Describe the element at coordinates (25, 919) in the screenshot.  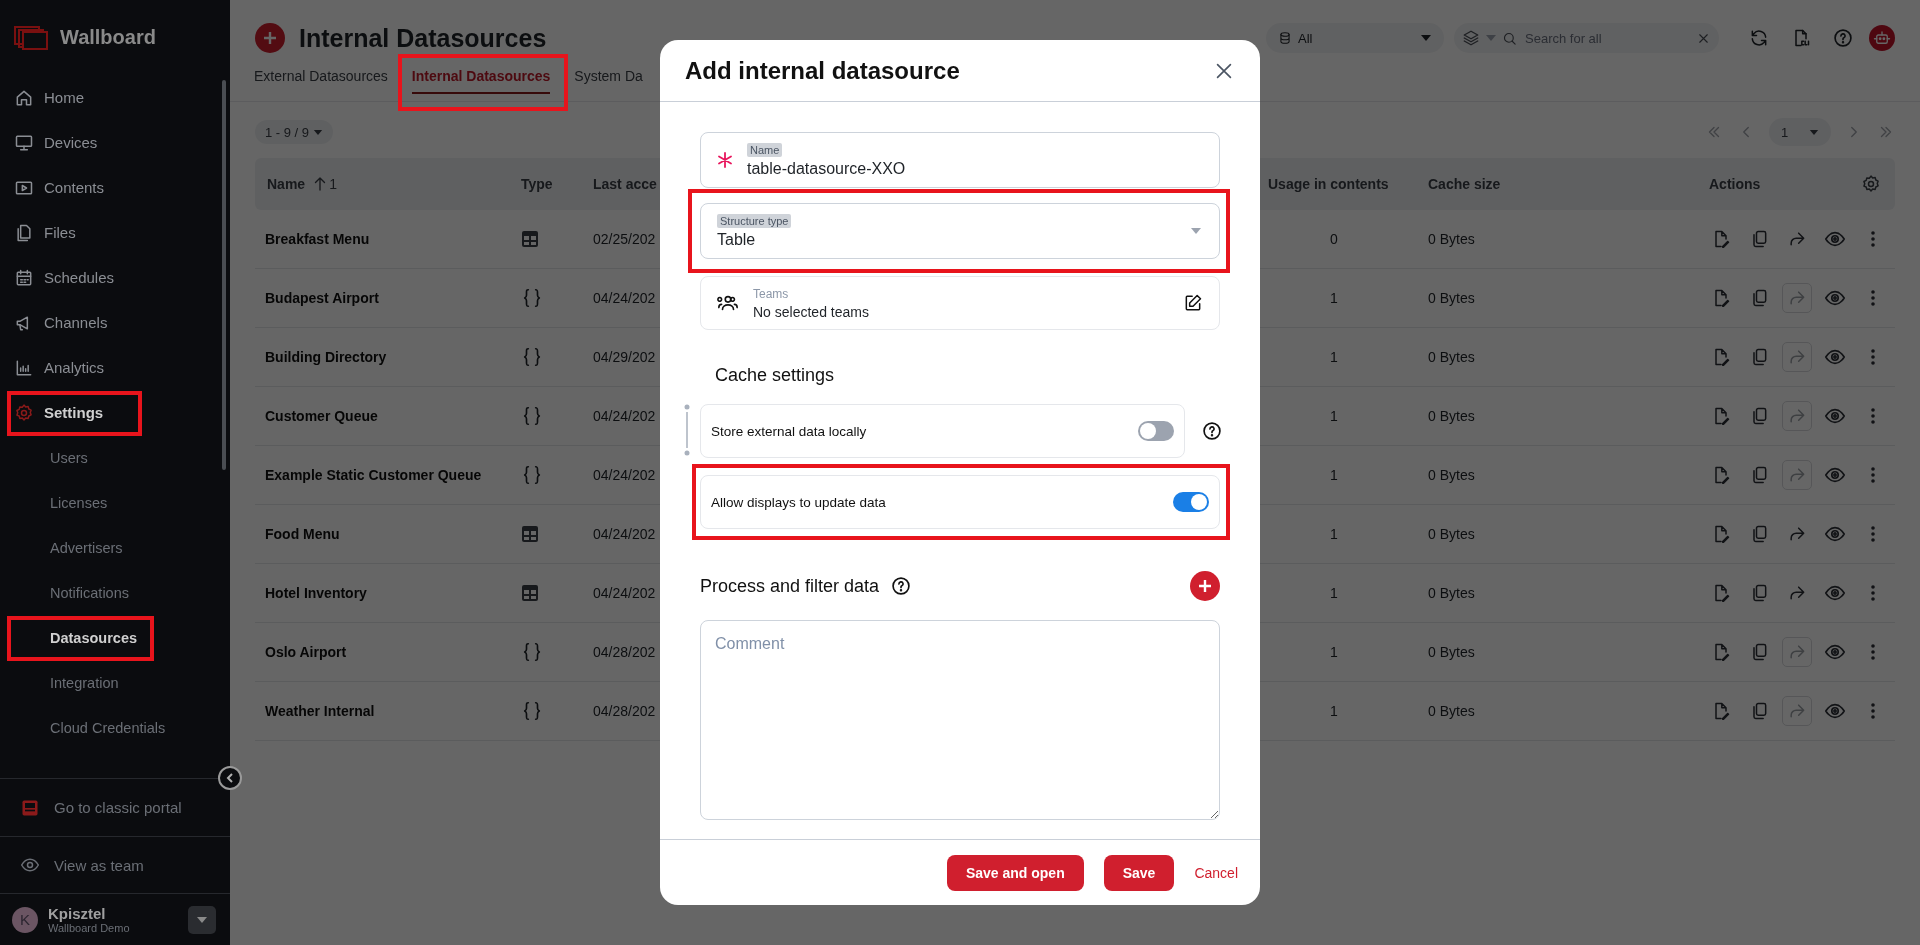
I see `user-avatar: K` at that location.